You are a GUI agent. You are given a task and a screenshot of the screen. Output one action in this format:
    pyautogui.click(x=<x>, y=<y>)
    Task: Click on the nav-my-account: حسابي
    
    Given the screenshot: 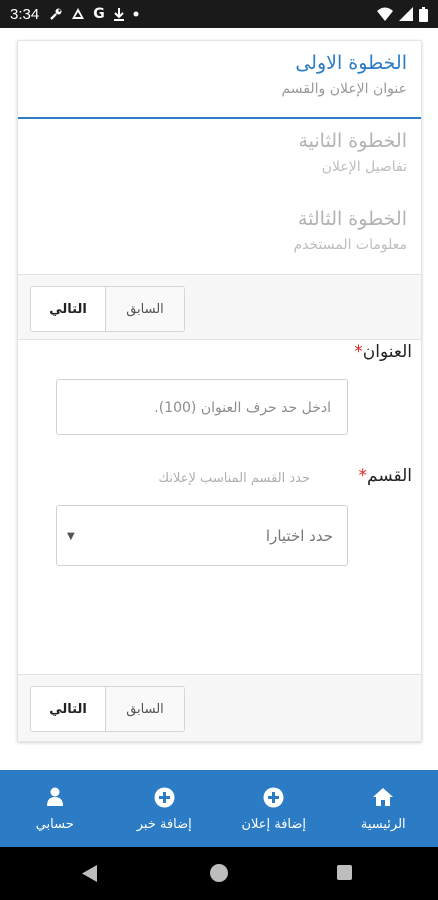 What is the action you would take?
    pyautogui.click(x=55, y=808)
    